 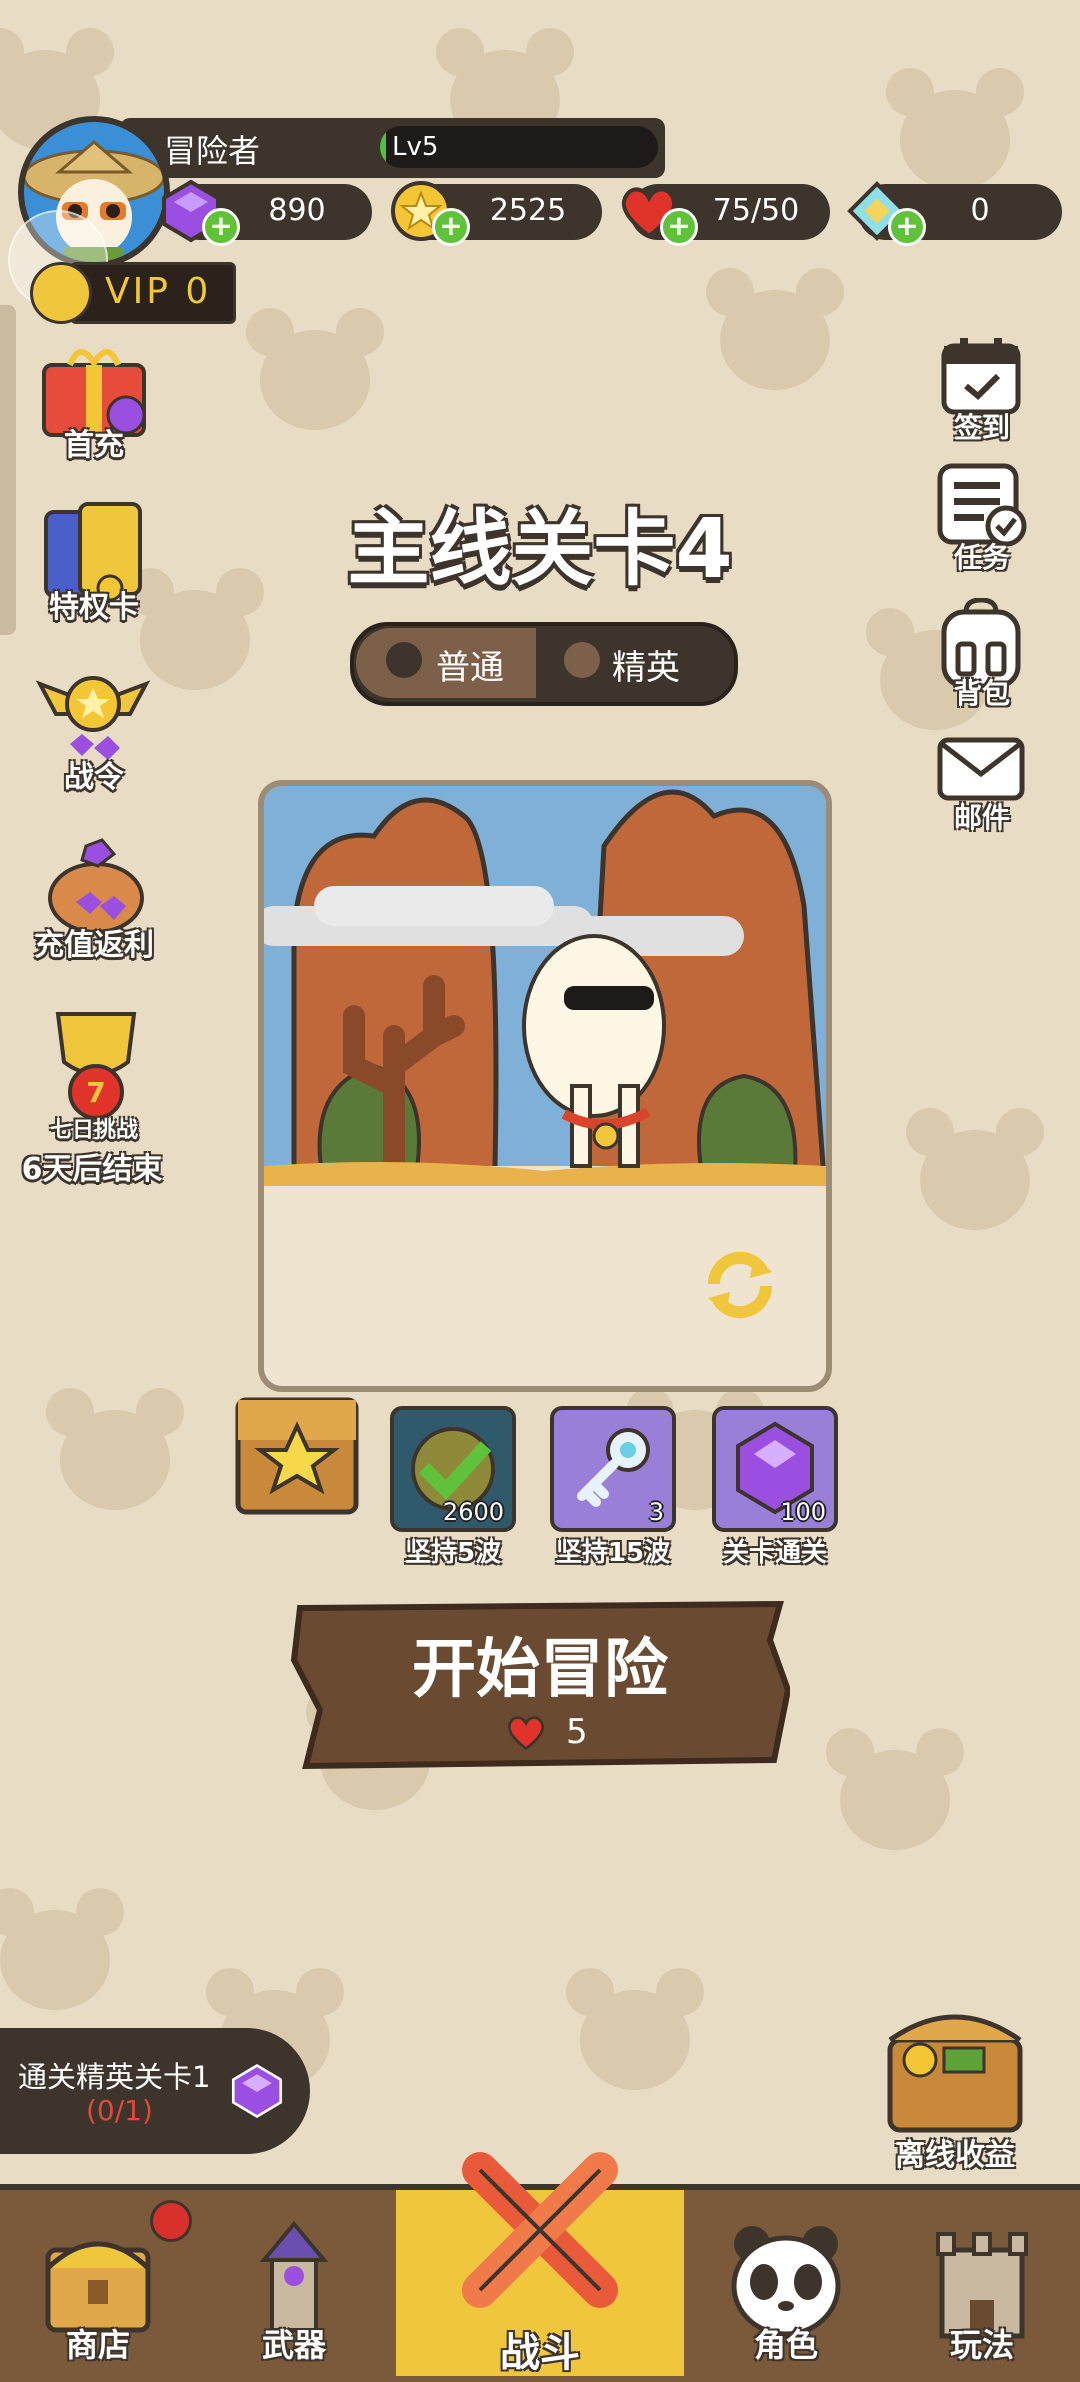 What do you see at coordinates (646, 668) in the screenshot?
I see `tab-elite-label: 精英` at bounding box center [646, 668].